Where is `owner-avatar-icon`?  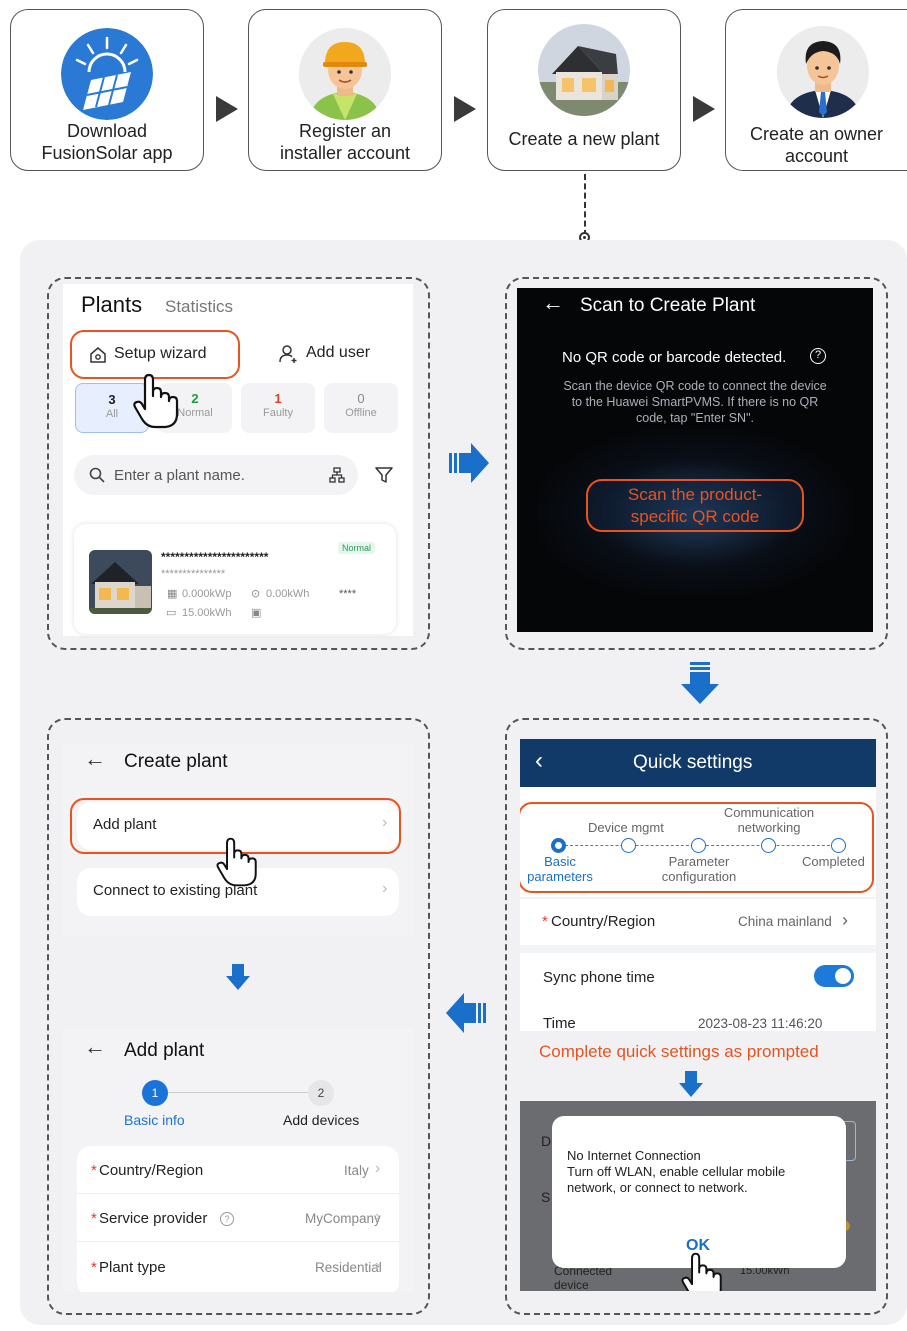
owner-avatar-icon is located at coordinates (823, 72).